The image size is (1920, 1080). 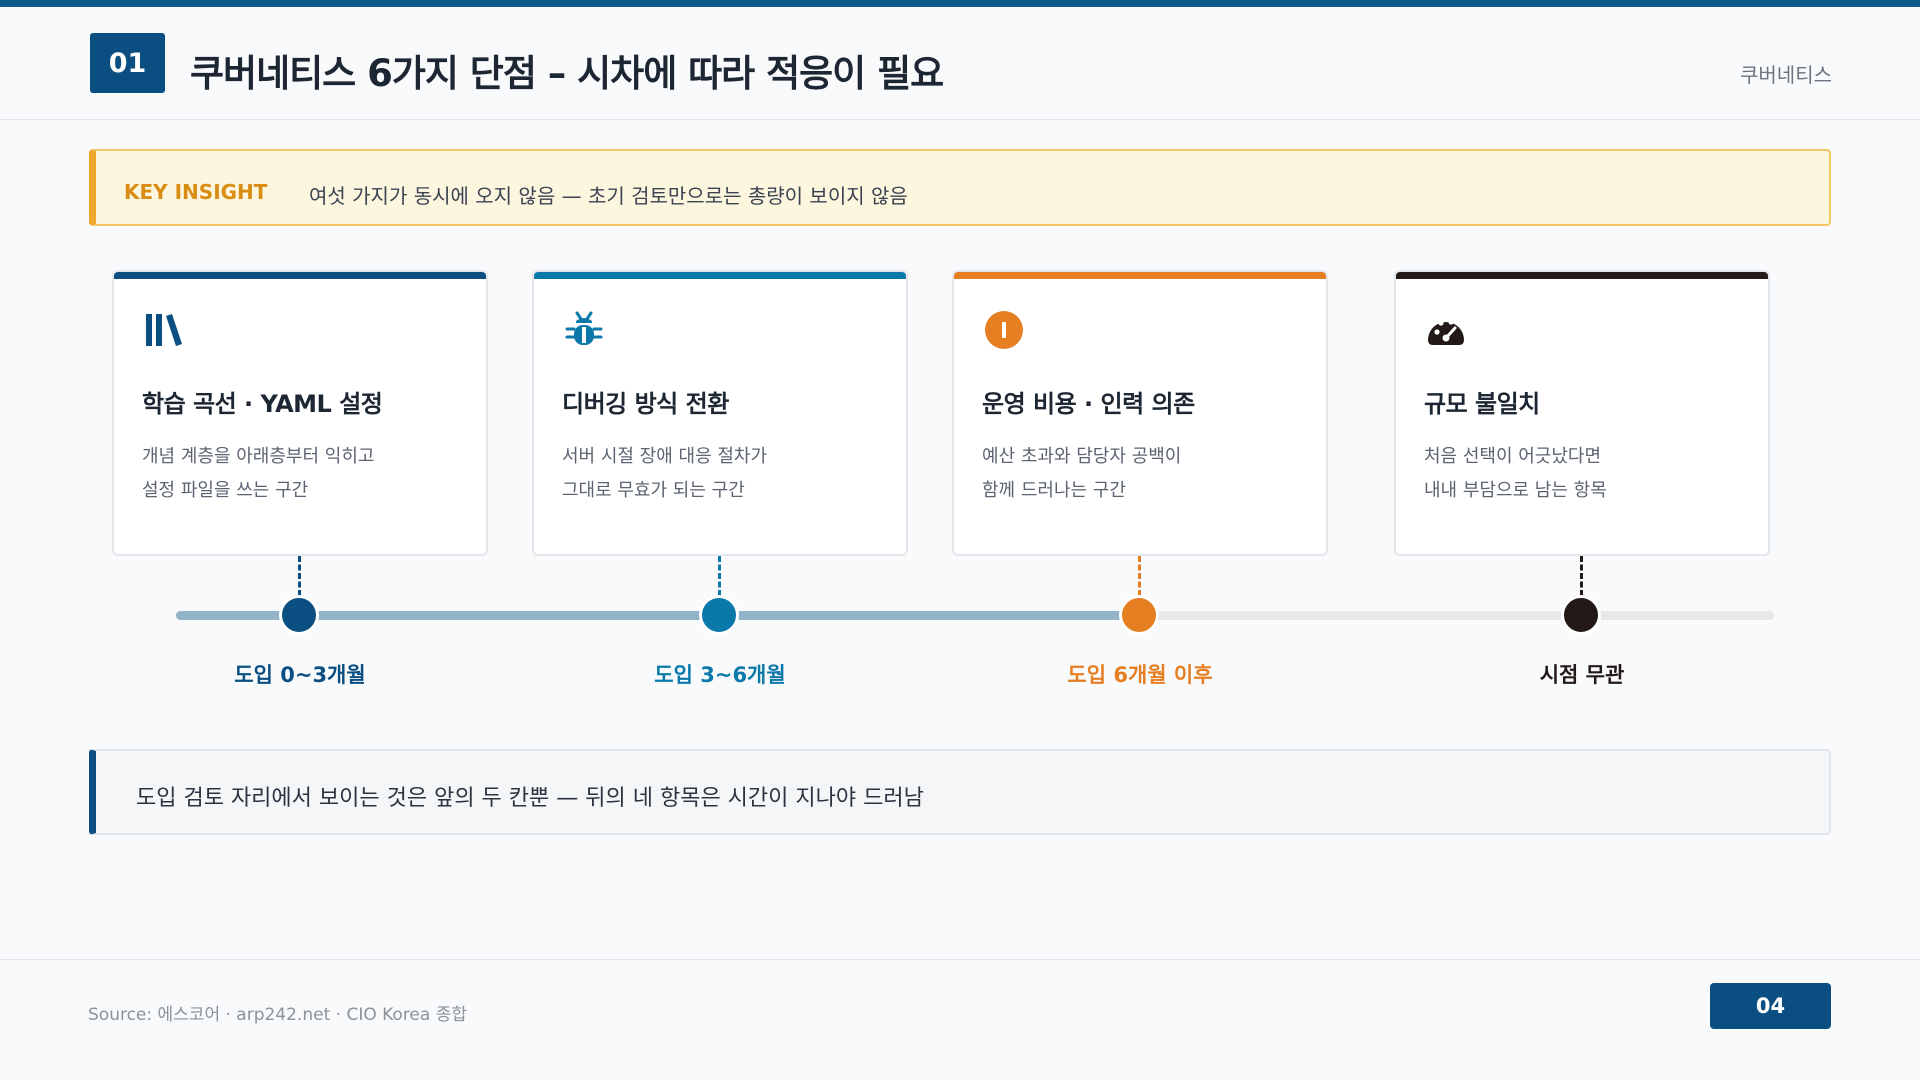 I want to click on gauge-icon, so click(x=1446, y=330).